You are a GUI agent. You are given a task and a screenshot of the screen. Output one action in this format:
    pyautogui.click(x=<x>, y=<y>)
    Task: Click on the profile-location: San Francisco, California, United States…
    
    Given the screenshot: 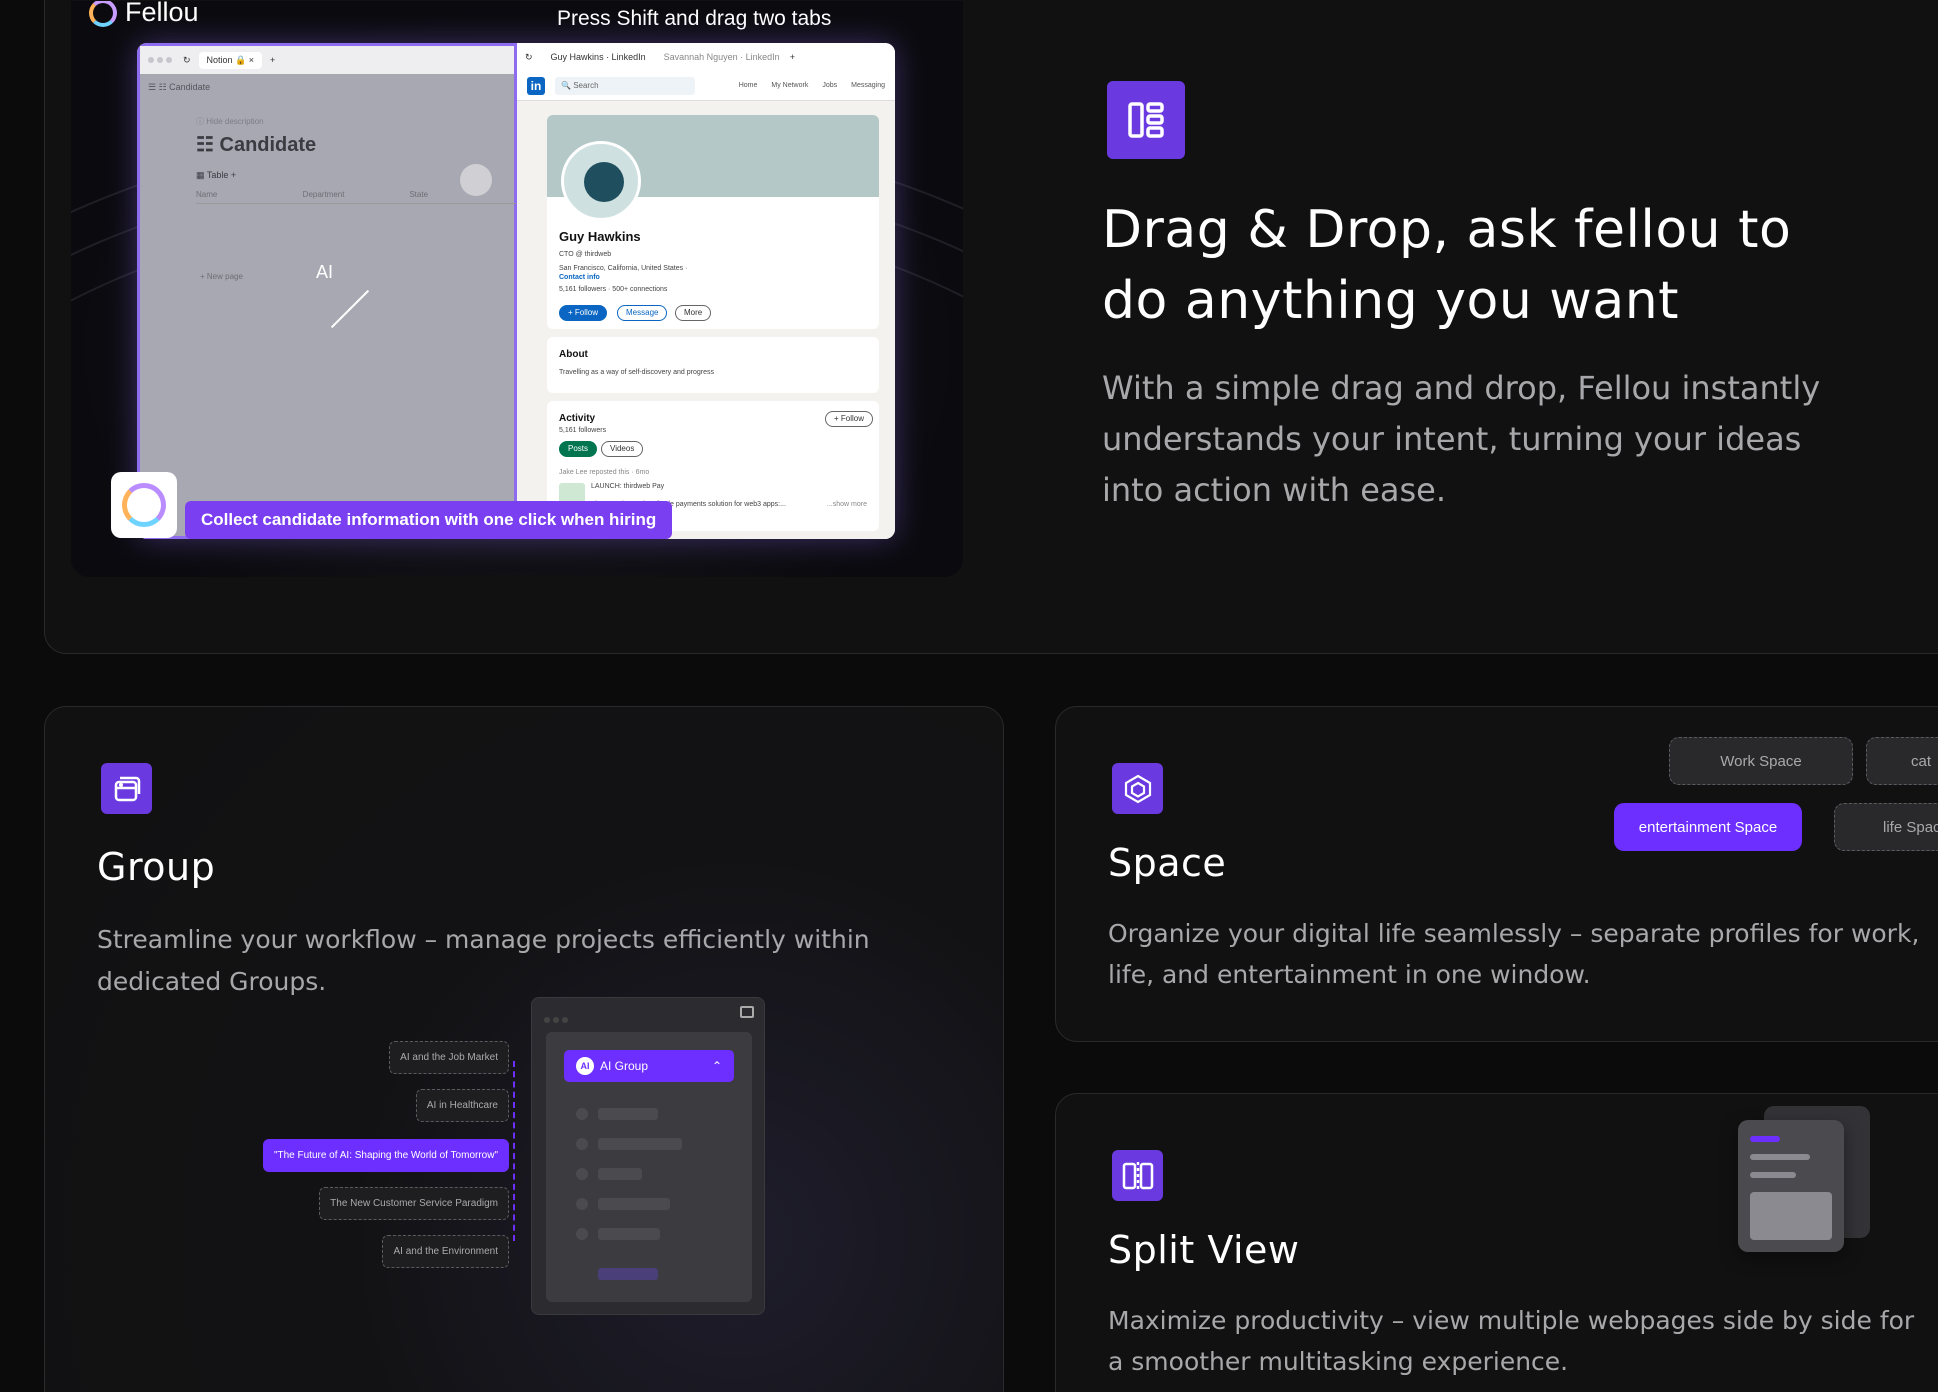 What is the action you would take?
    pyautogui.click(x=623, y=268)
    